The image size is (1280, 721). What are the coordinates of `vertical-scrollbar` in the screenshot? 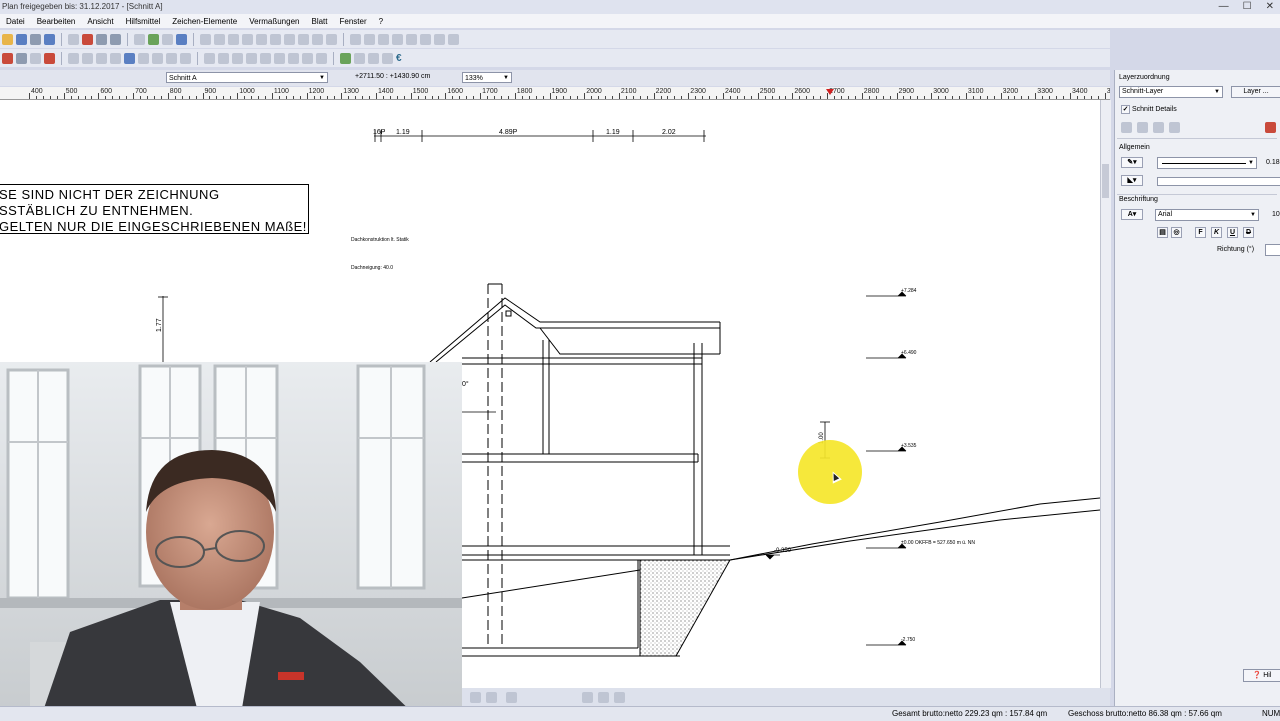 It's located at (1105, 394).